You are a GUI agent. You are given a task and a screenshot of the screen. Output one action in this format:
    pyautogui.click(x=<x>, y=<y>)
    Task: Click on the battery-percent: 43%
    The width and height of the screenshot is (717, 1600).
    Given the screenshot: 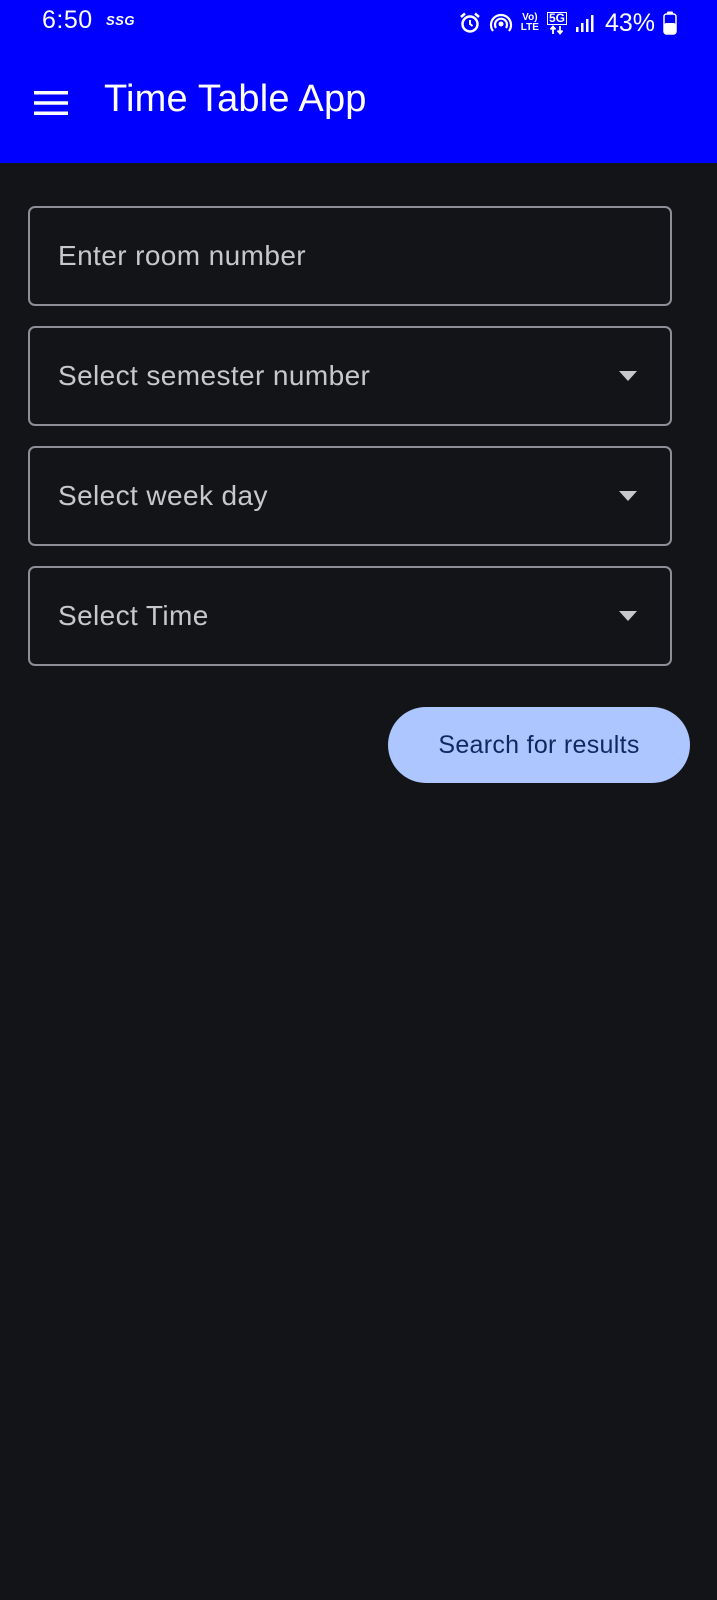 What is the action you would take?
    pyautogui.click(x=629, y=22)
    